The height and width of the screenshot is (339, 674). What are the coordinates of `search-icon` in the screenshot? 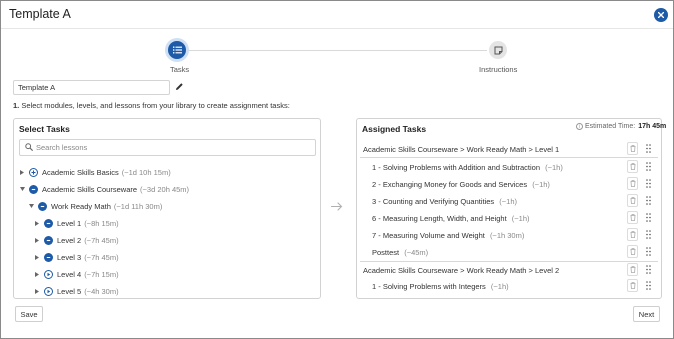 It's located at (29, 147).